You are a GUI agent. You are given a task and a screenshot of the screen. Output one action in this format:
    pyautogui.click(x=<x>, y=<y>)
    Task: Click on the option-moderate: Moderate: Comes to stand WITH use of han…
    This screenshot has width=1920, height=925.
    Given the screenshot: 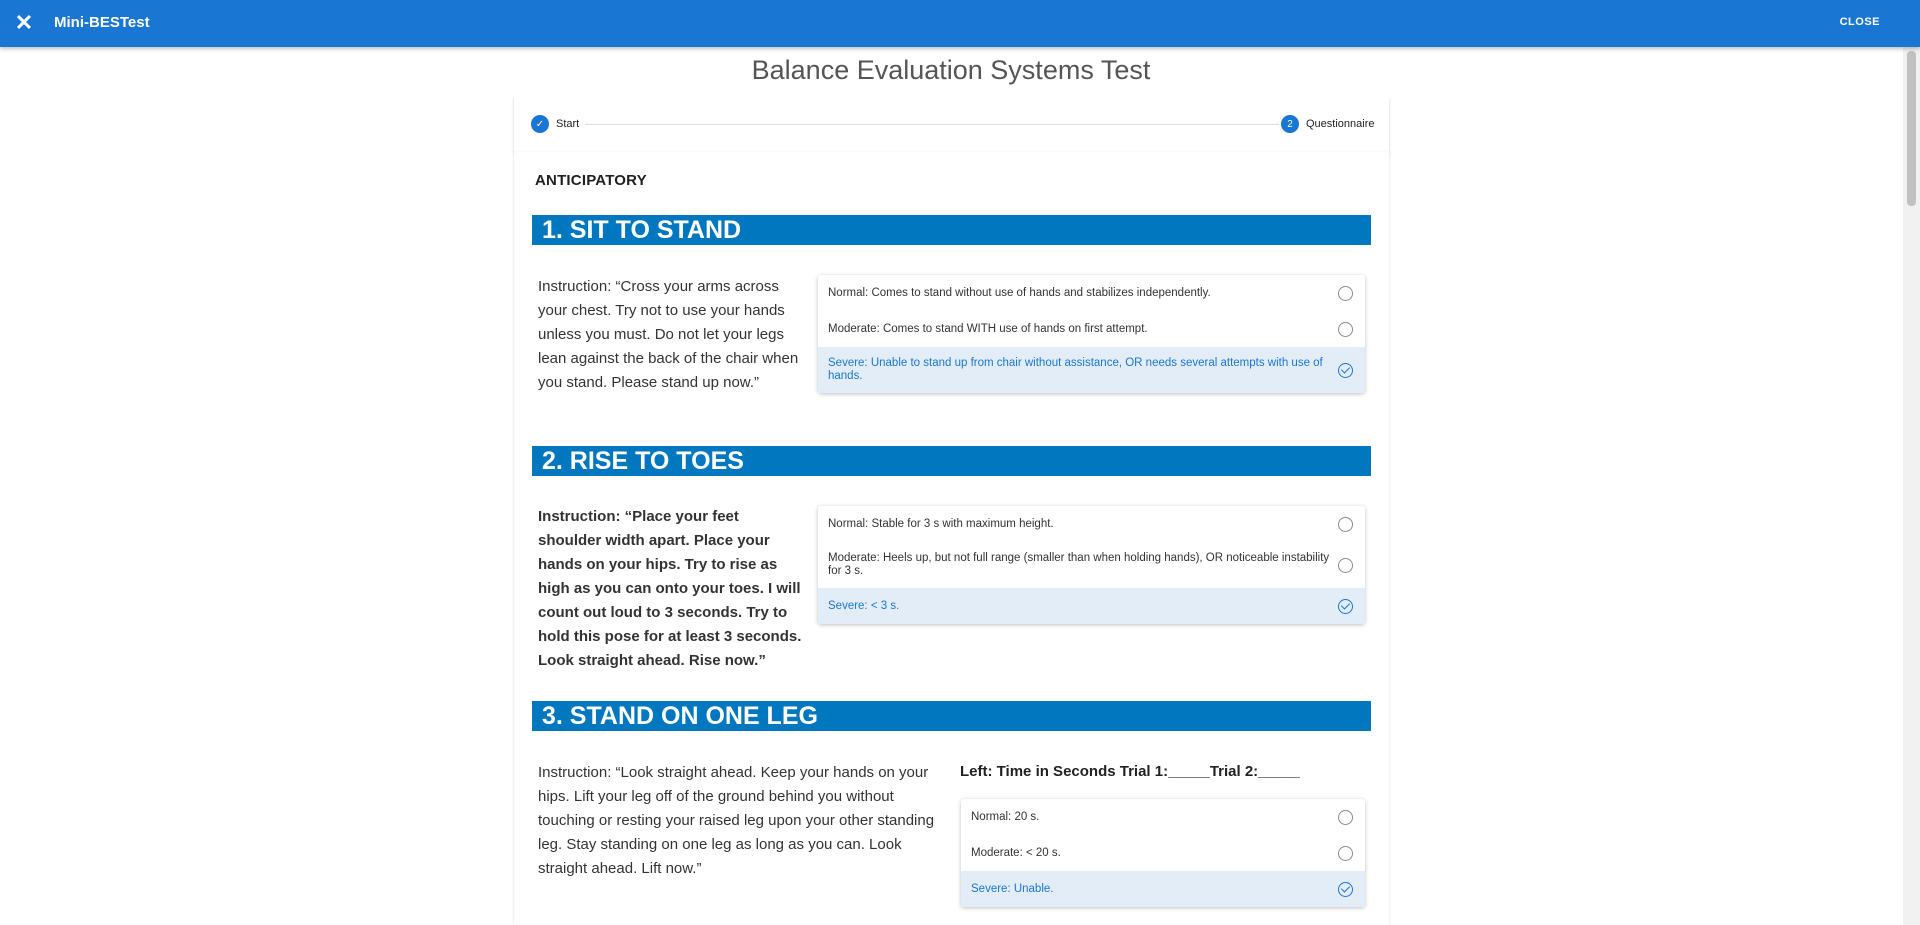 What is the action you would take?
    pyautogui.click(x=1091, y=329)
    